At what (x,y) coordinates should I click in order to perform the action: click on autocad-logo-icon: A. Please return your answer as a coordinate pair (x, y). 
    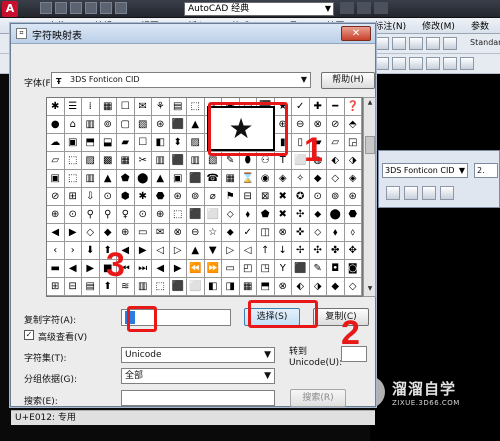
    Looking at the image, I should click on (10, 9).